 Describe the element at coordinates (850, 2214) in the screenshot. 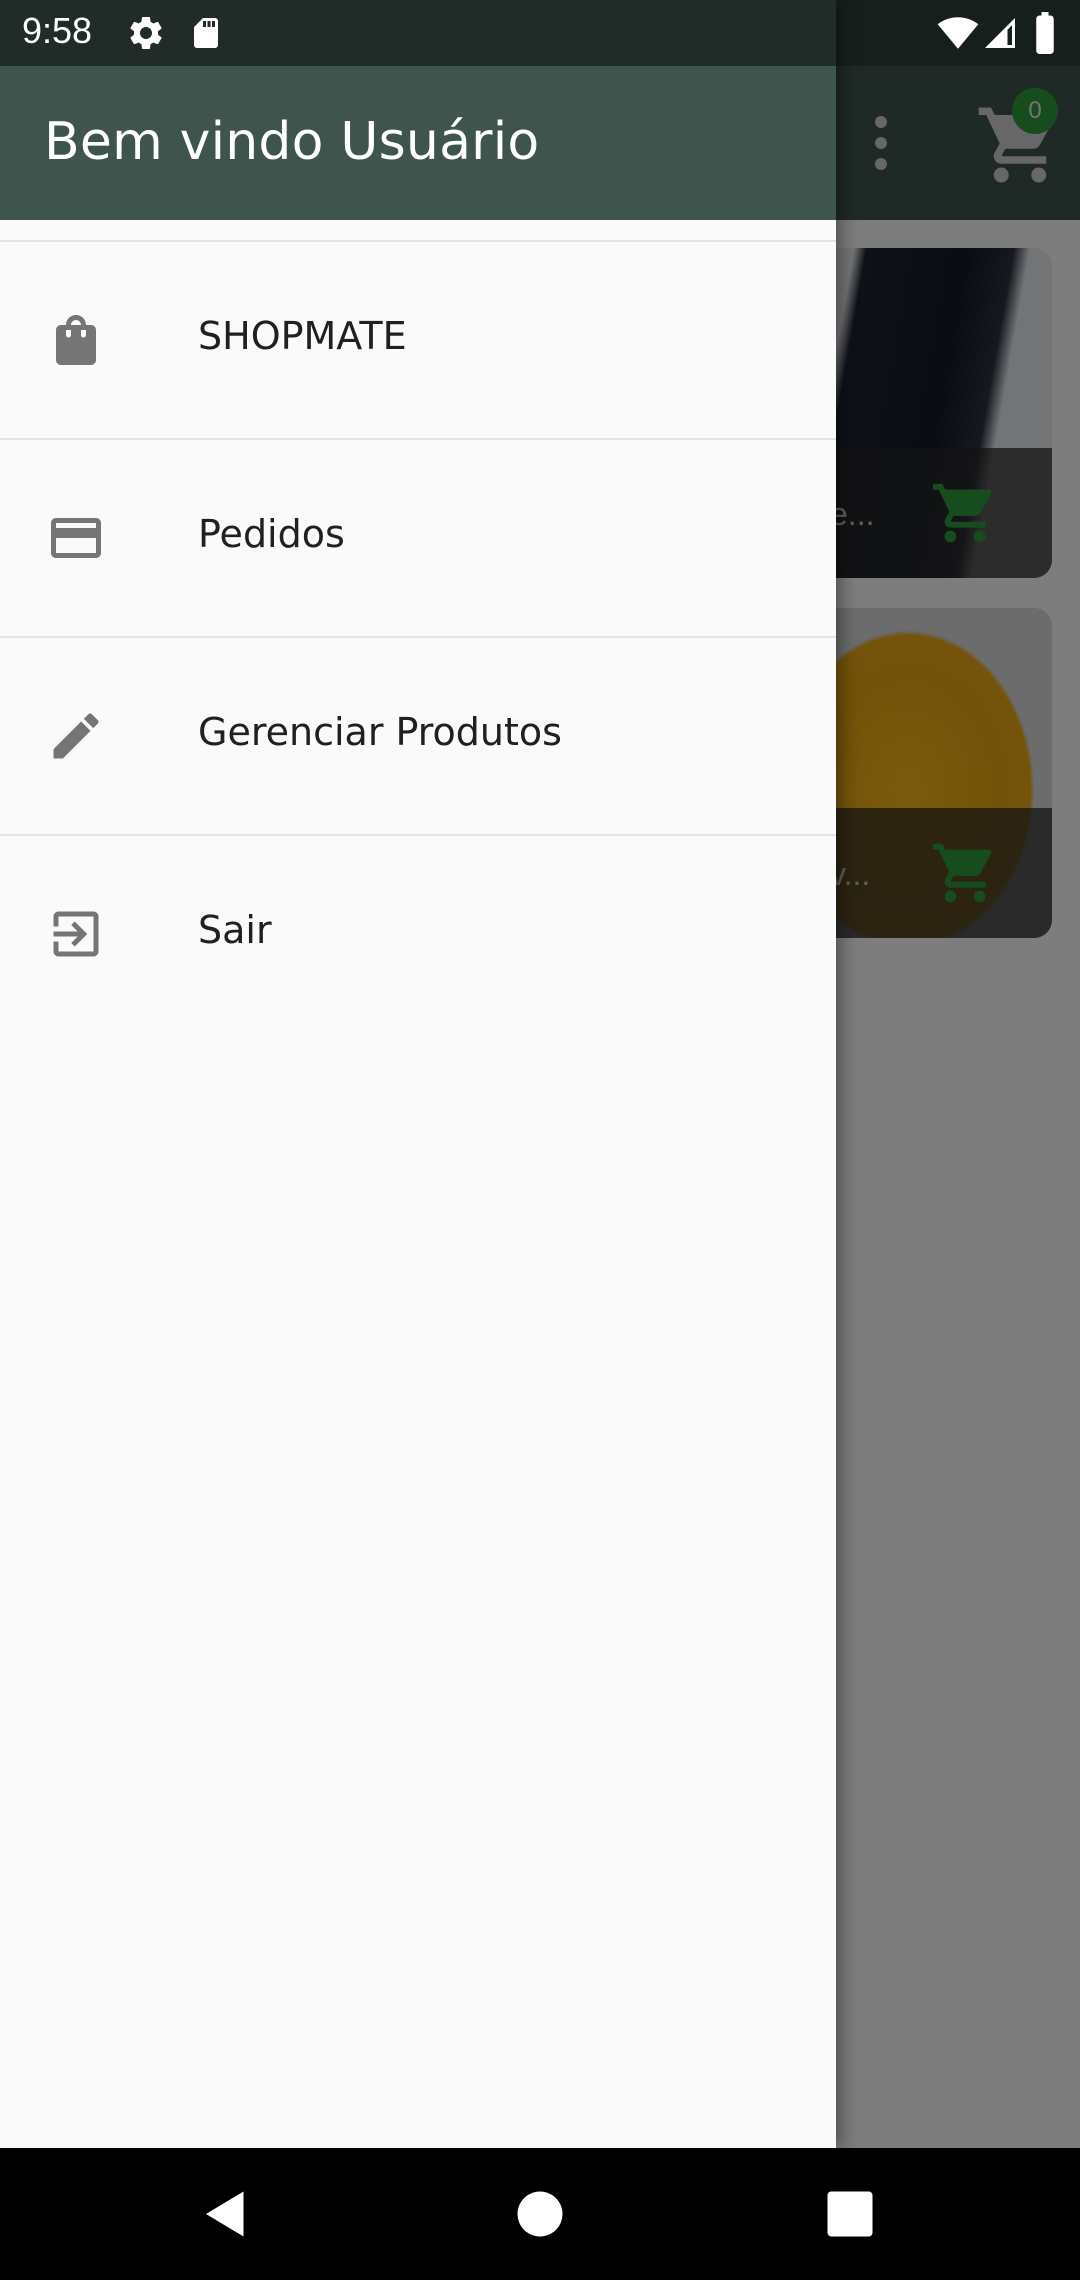

I see `recents-icon` at that location.